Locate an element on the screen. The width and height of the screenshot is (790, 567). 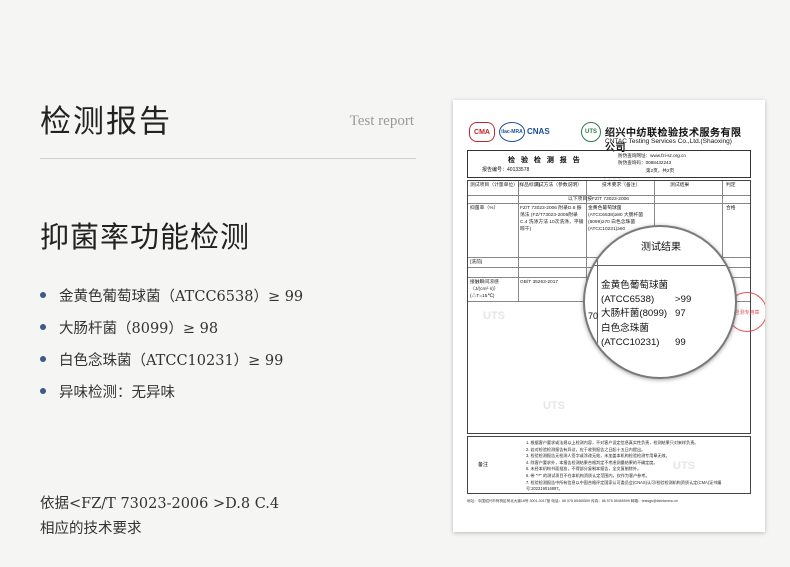
result-item: 大肠杆菌（8099）≥ 98 is located at coordinates (171, 327).